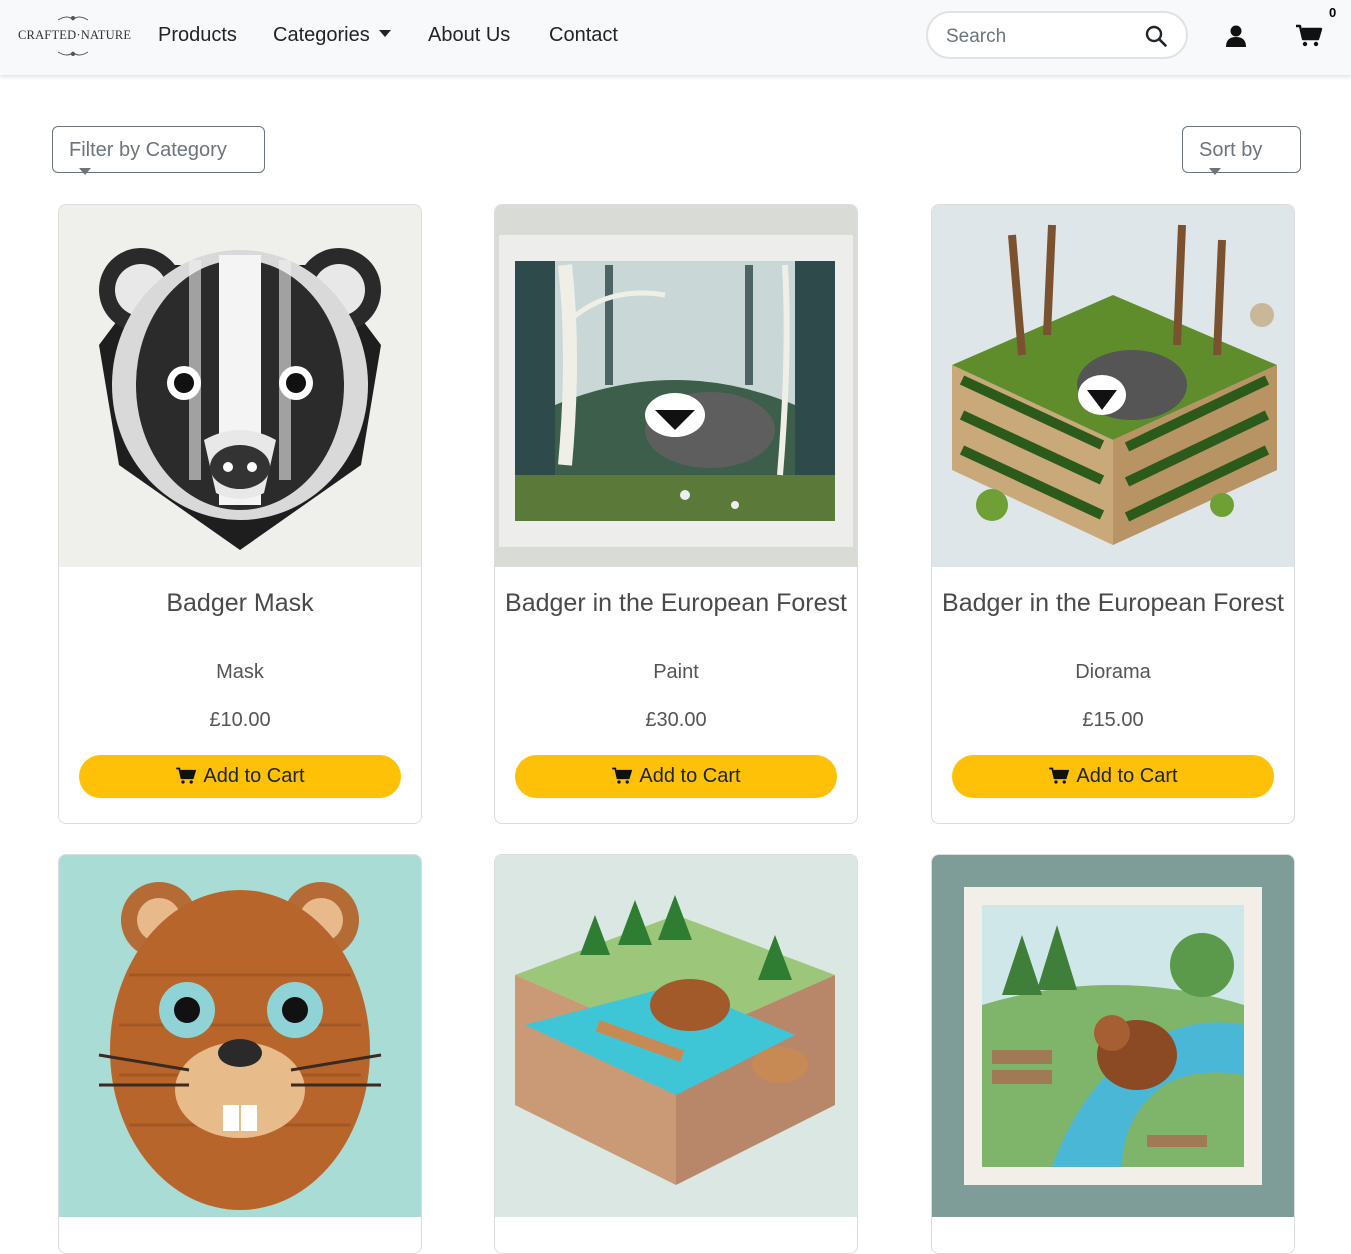 This screenshot has height=1254, width=1351. What do you see at coordinates (676, 386) in the screenshot?
I see `product-image-badger-forest-paint` at bounding box center [676, 386].